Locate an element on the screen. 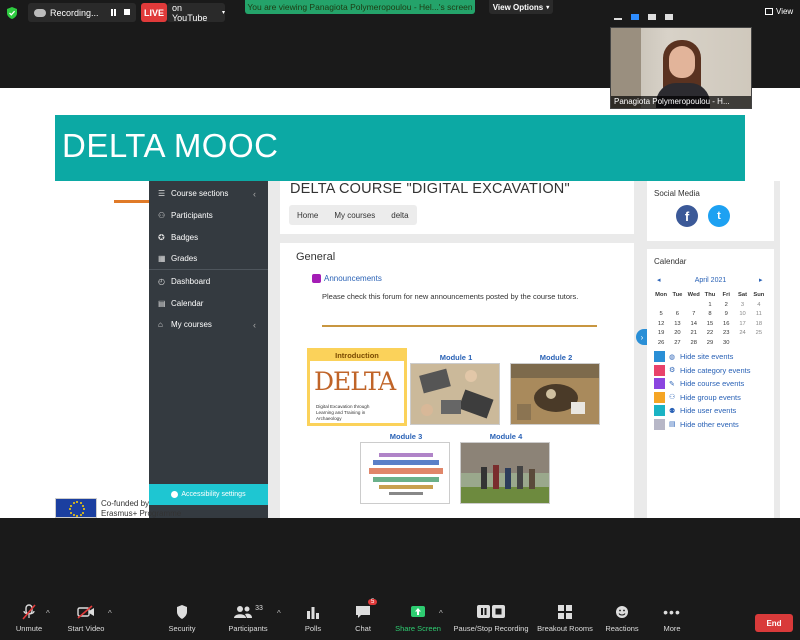 The image size is (800, 640). calendar-day: 22 is located at coordinates (710, 334).